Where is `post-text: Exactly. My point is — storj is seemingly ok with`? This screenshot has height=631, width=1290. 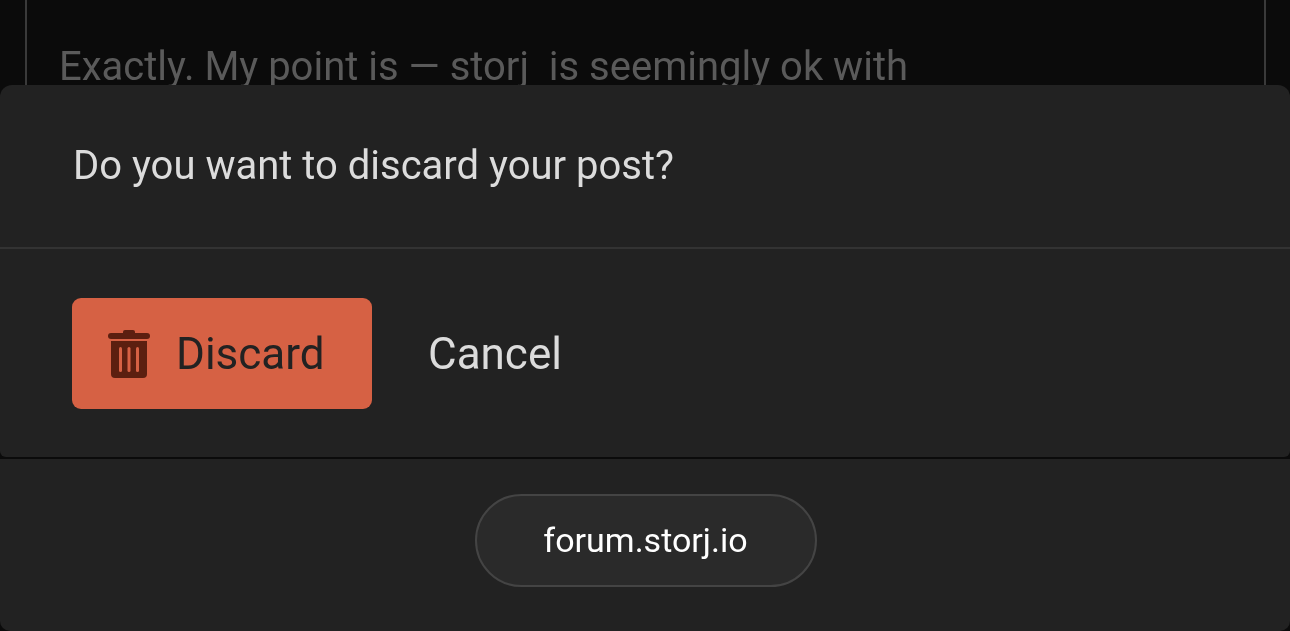
post-text: Exactly. My point is — storj is seemingly ok with is located at coordinates (484, 67).